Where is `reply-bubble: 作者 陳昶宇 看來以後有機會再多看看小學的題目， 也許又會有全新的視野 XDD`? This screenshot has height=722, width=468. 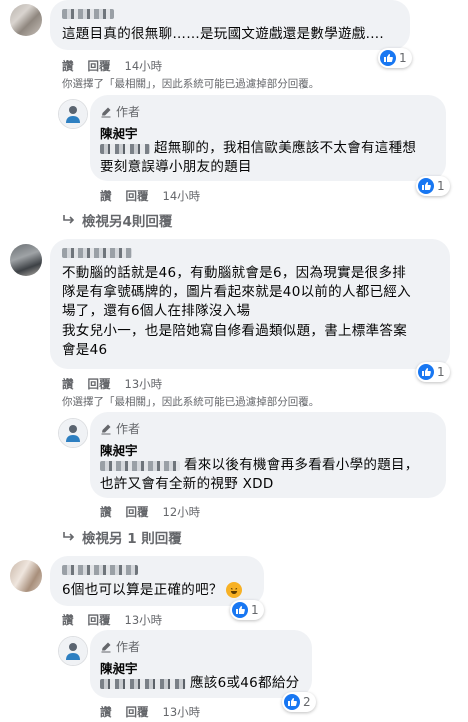 reply-bubble: 作者 陳昶宇 看來以後有機會再多看看小學的題目， 也許又會有全新的視野 XDD is located at coordinates (268, 455).